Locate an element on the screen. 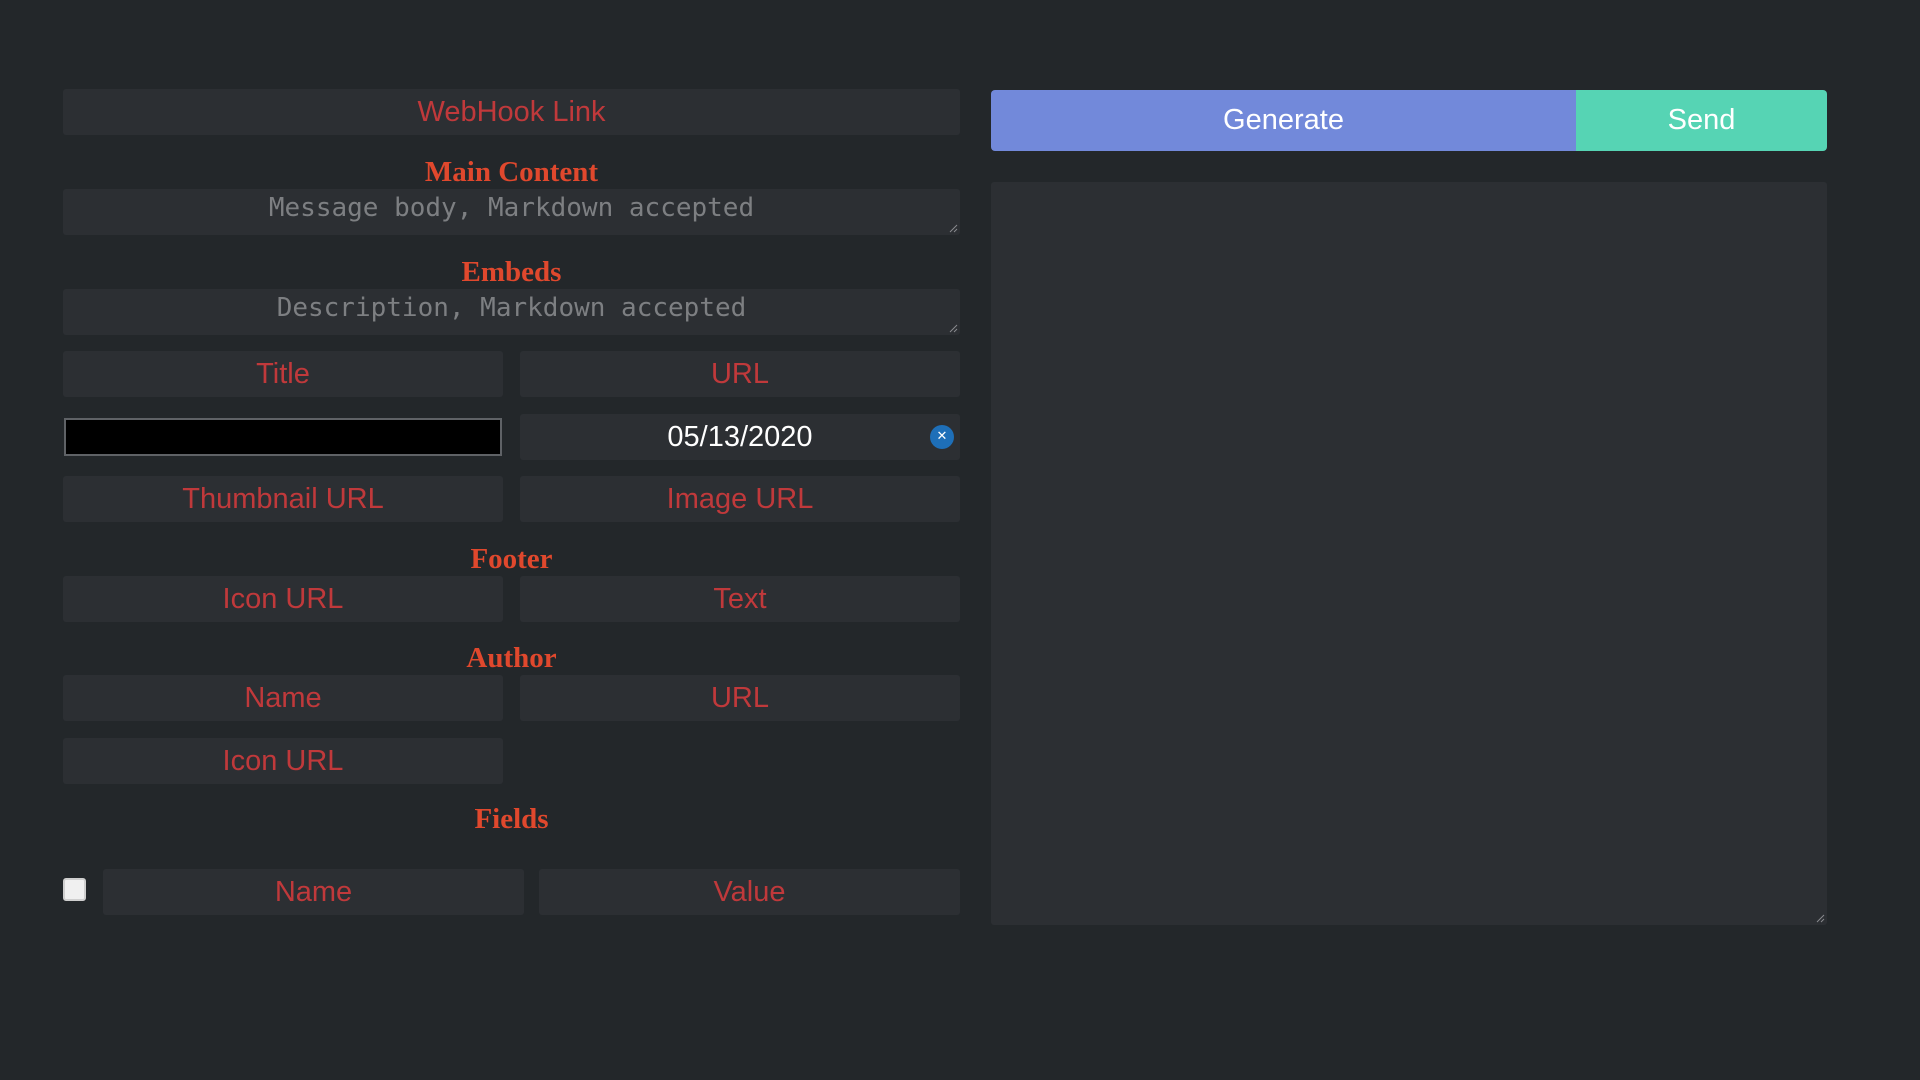 The width and height of the screenshot is (1920, 1080). webhook-link-input: WebHook Link is located at coordinates (511, 112).